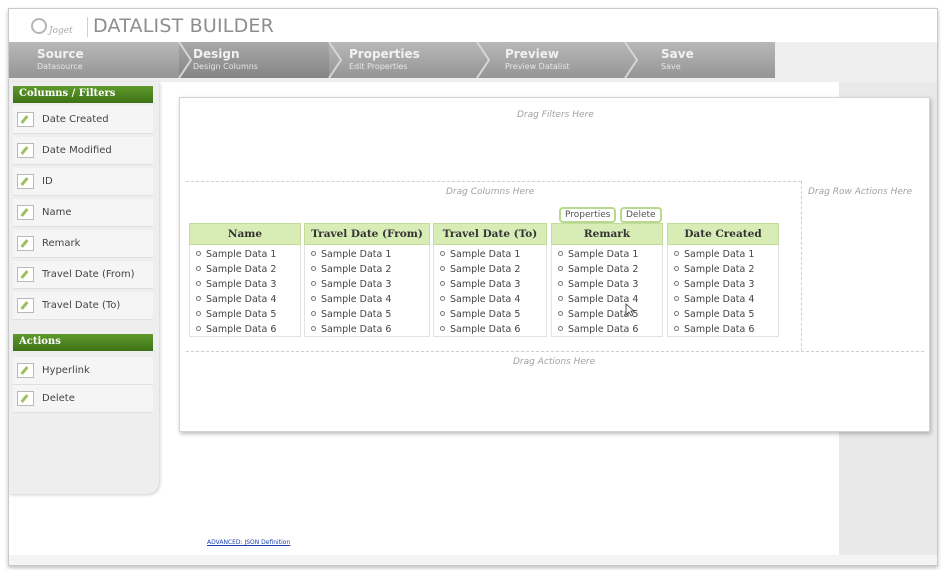  What do you see at coordinates (83, 94) in the screenshot?
I see `columns-filters-heading: Columns / Filters` at bounding box center [83, 94].